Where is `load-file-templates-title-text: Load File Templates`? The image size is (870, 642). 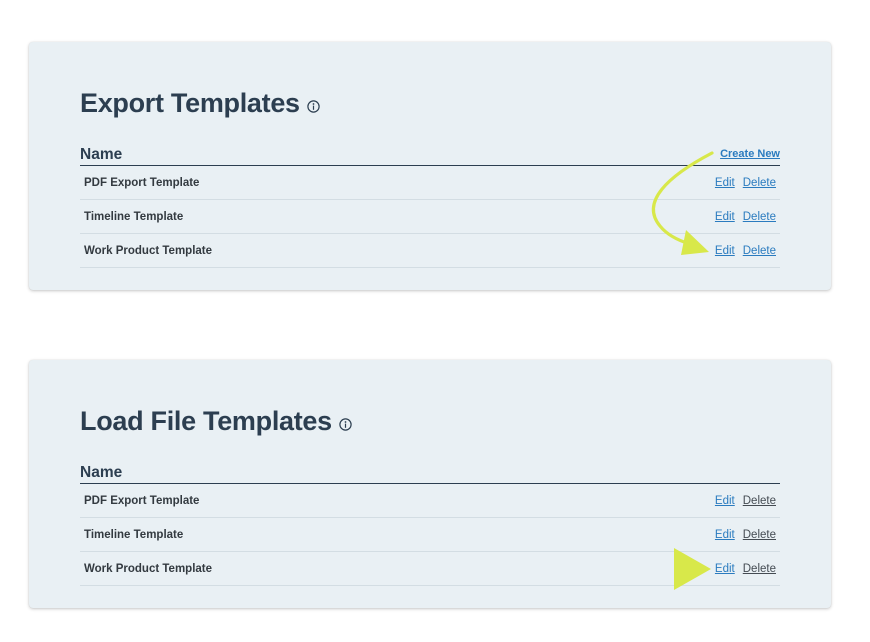 load-file-templates-title-text: Load File Templates is located at coordinates (206, 421).